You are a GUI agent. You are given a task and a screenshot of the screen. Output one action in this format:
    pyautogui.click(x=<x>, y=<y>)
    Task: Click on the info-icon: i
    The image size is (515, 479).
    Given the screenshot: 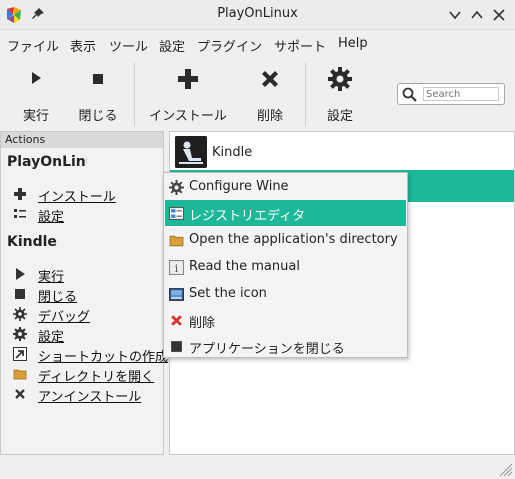 What is the action you would take?
    pyautogui.click(x=176, y=267)
    